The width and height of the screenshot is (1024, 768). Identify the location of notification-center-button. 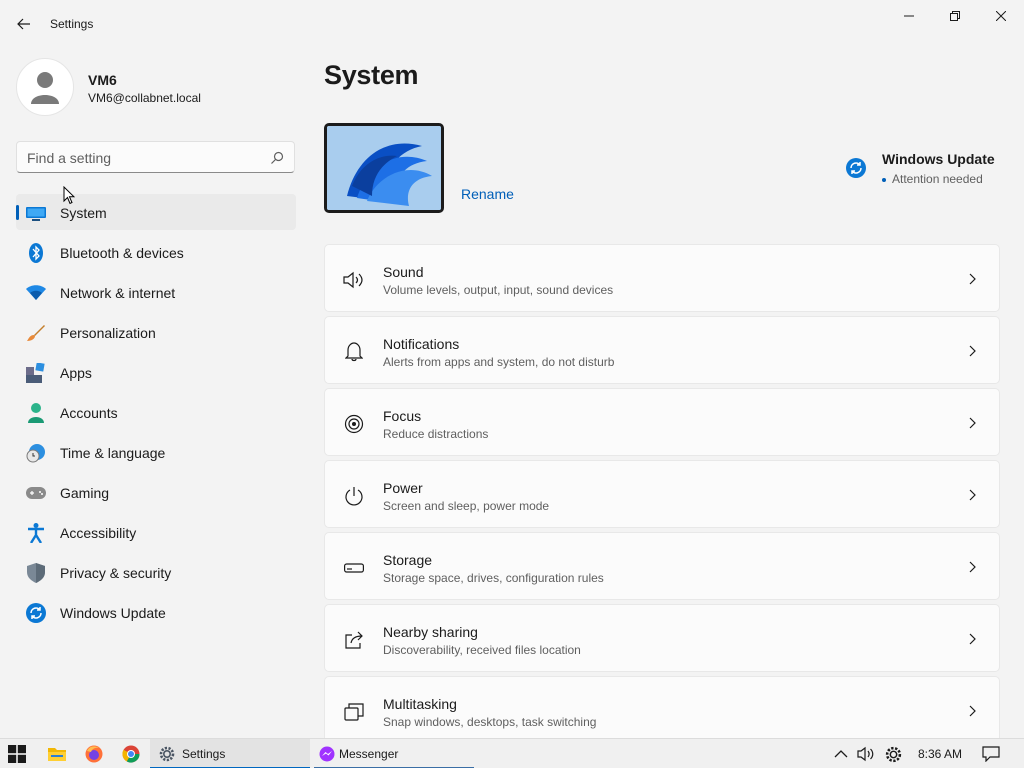
(991, 753).